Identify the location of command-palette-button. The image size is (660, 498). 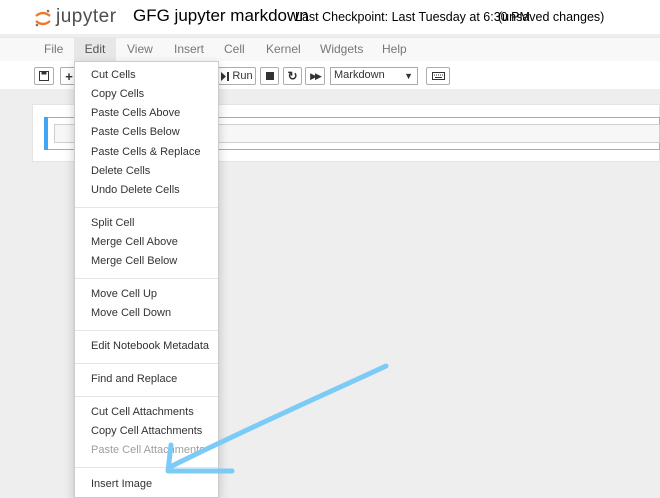
(438, 76).